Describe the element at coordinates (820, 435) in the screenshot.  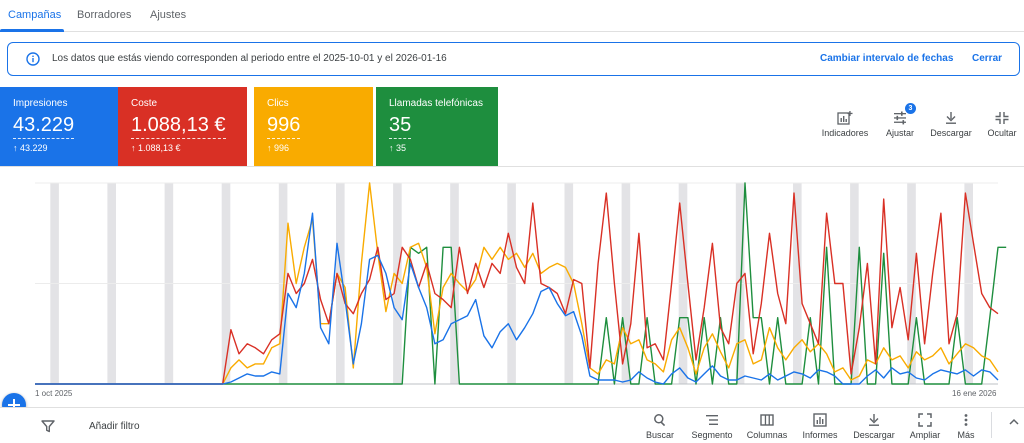
I see `reports-label: Informes` at that location.